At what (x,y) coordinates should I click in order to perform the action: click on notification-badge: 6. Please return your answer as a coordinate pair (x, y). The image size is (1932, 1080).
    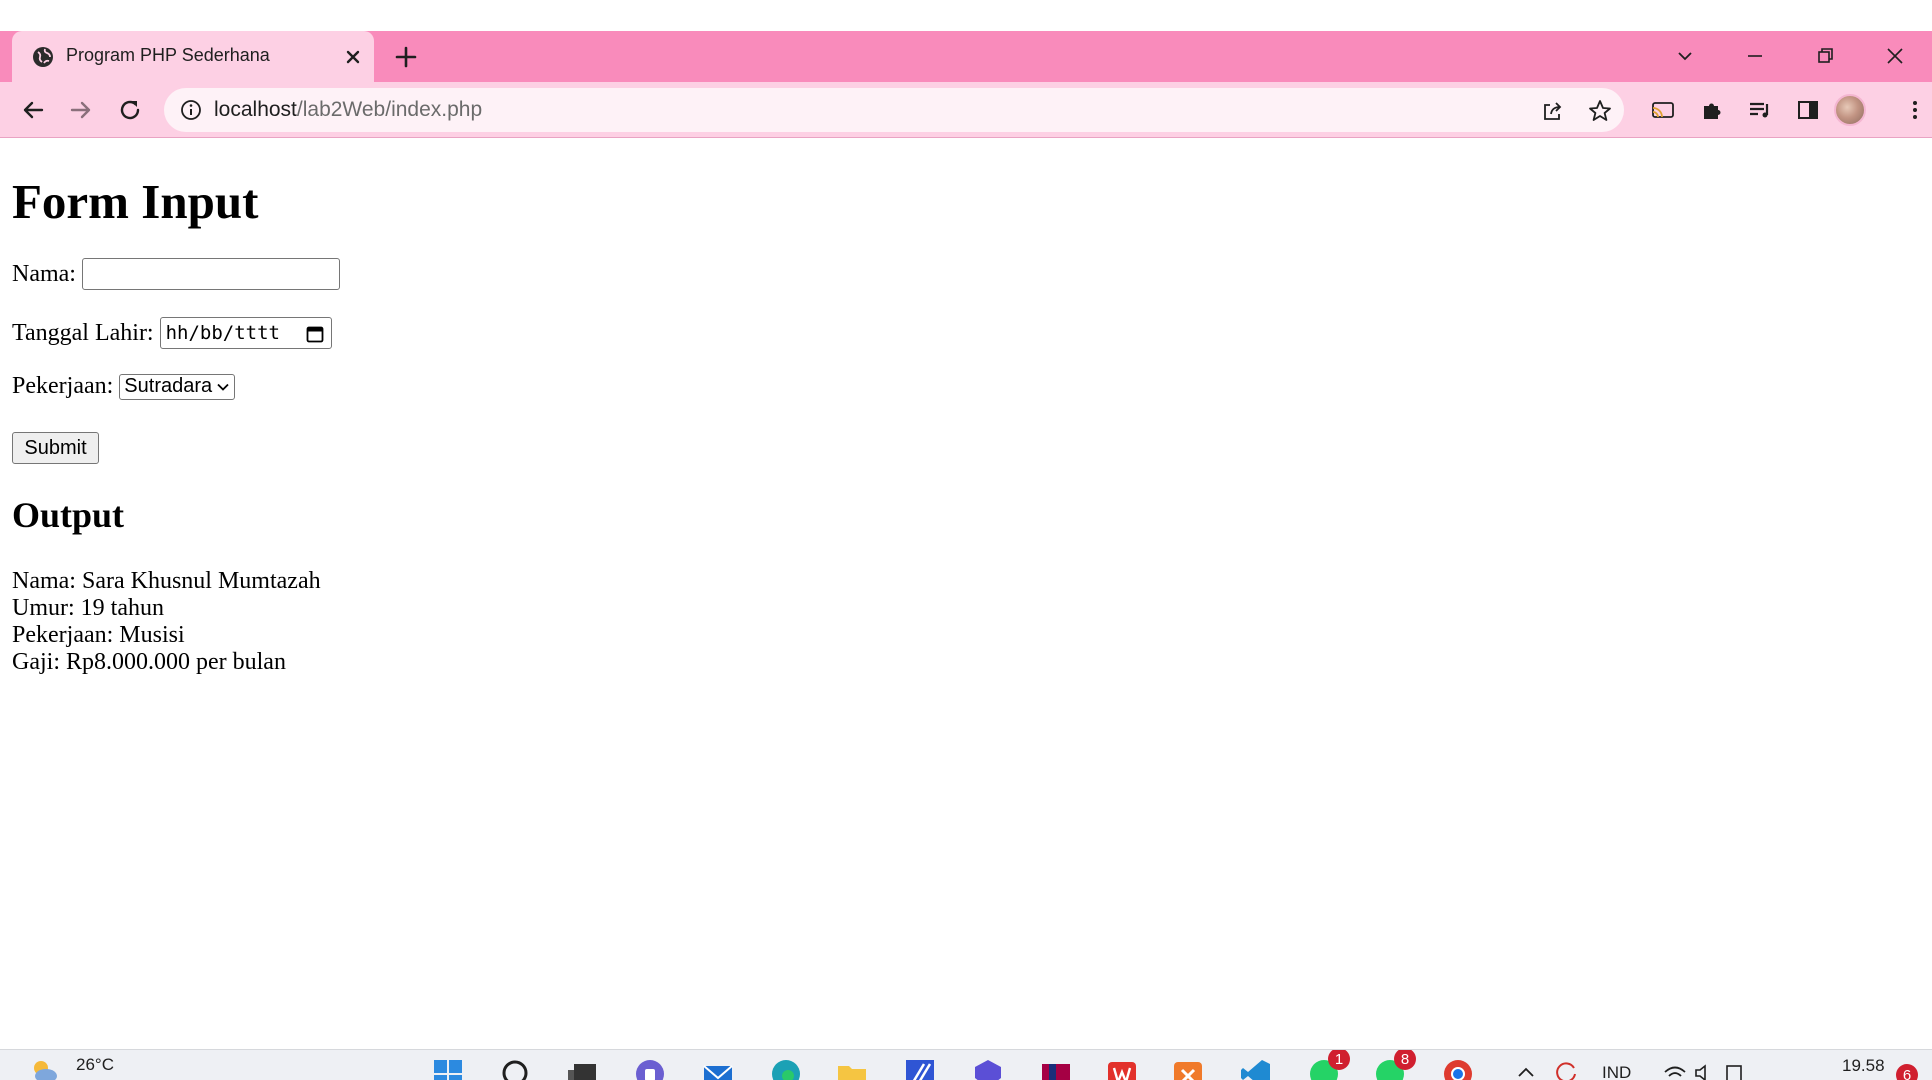
    Looking at the image, I should click on (1907, 1072).